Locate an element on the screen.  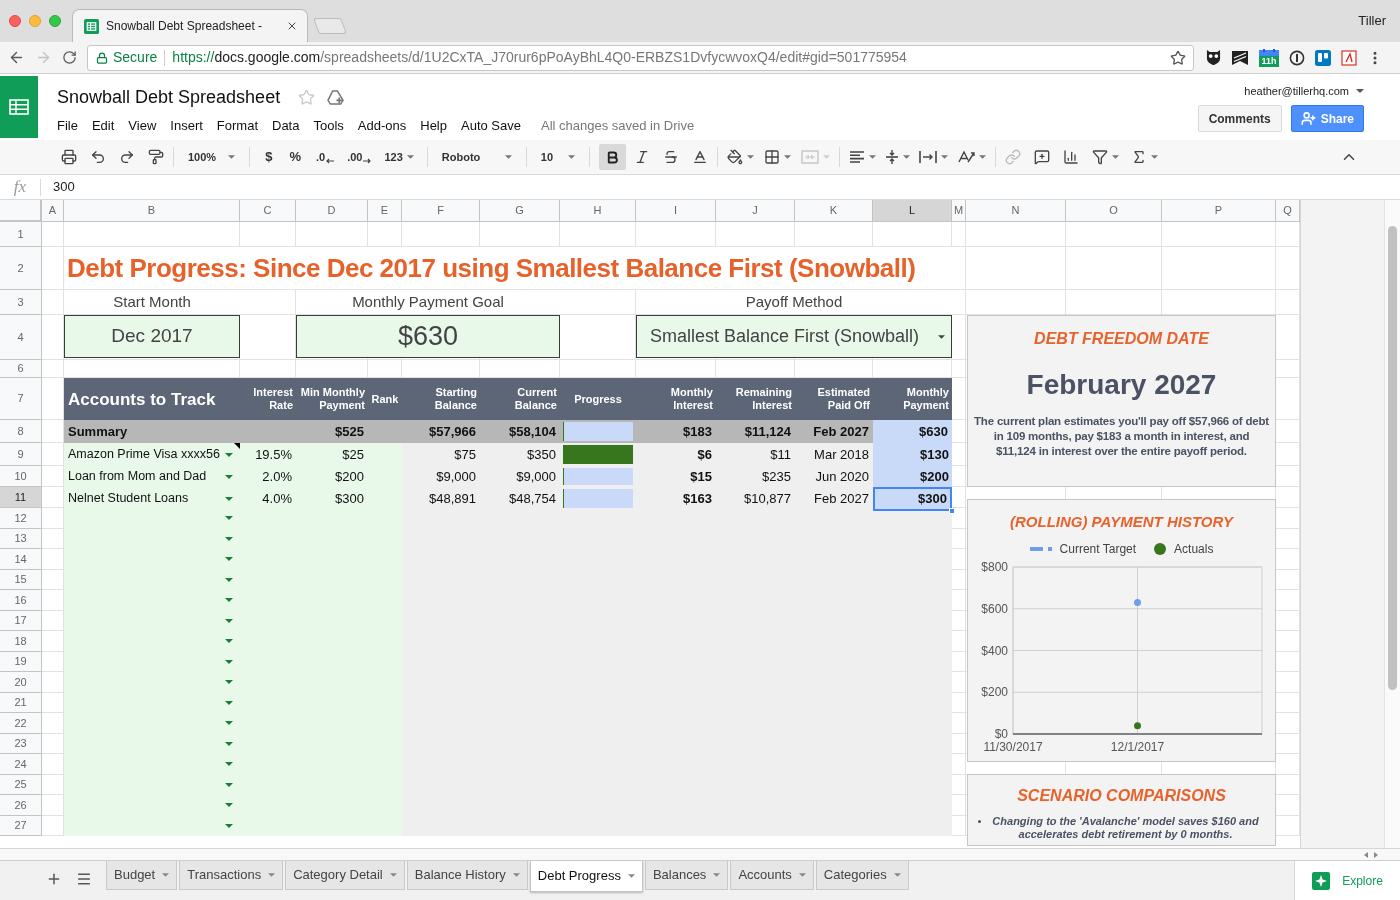
column-letter: I is located at coordinates (676, 211).